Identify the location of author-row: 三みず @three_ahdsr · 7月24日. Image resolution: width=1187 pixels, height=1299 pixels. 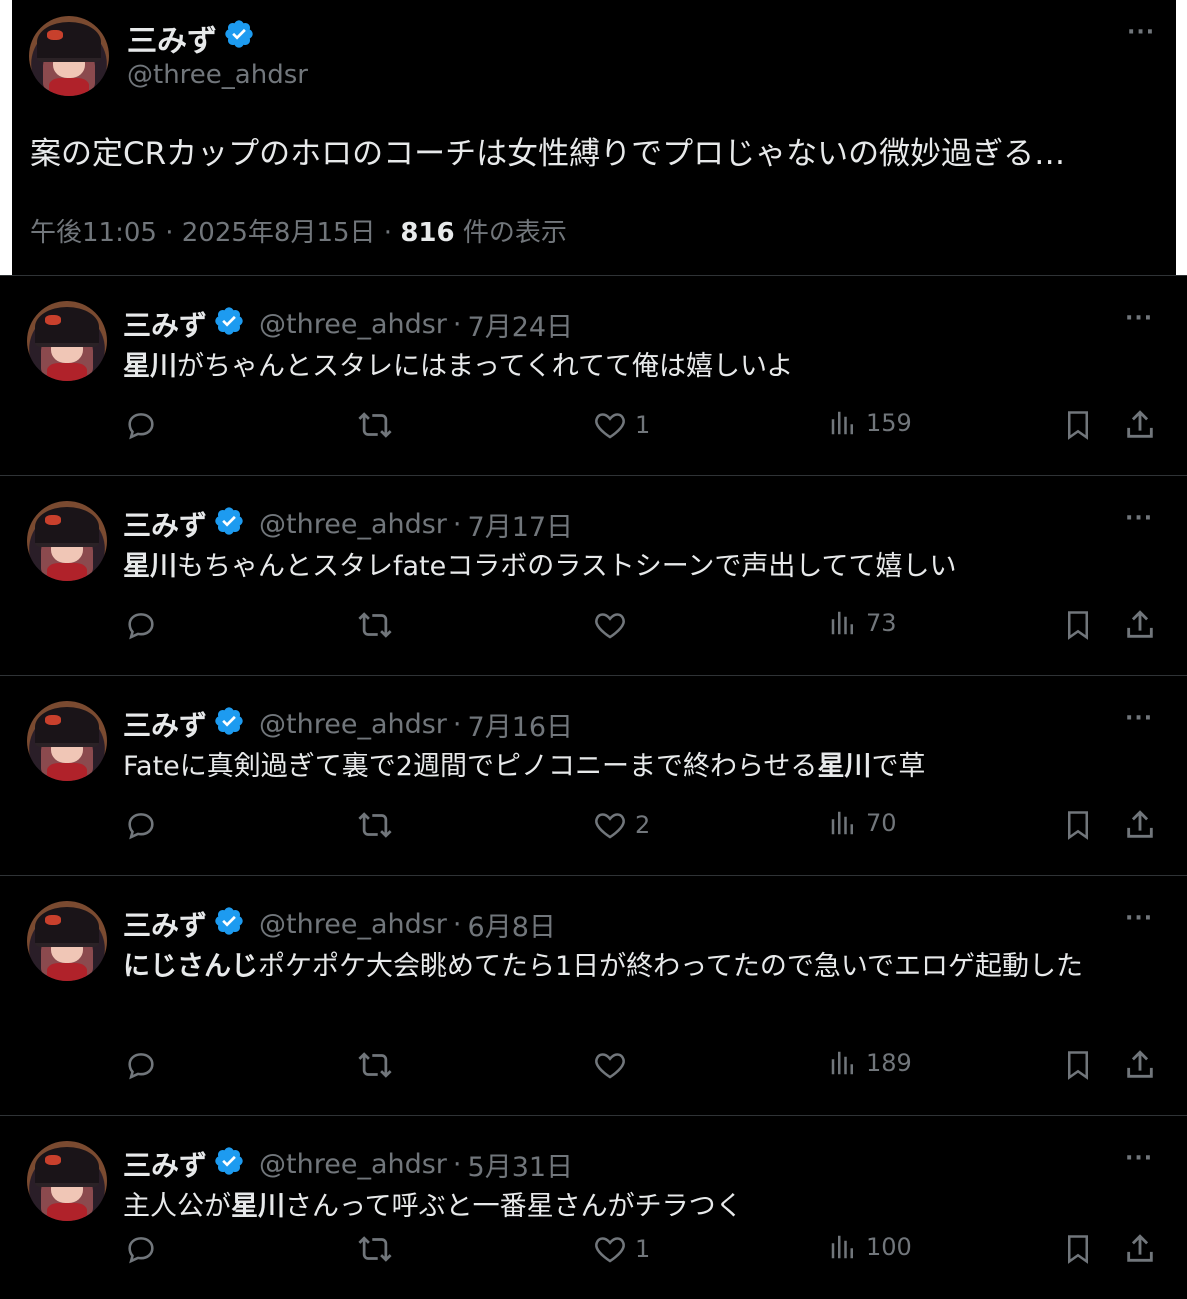
(348, 324).